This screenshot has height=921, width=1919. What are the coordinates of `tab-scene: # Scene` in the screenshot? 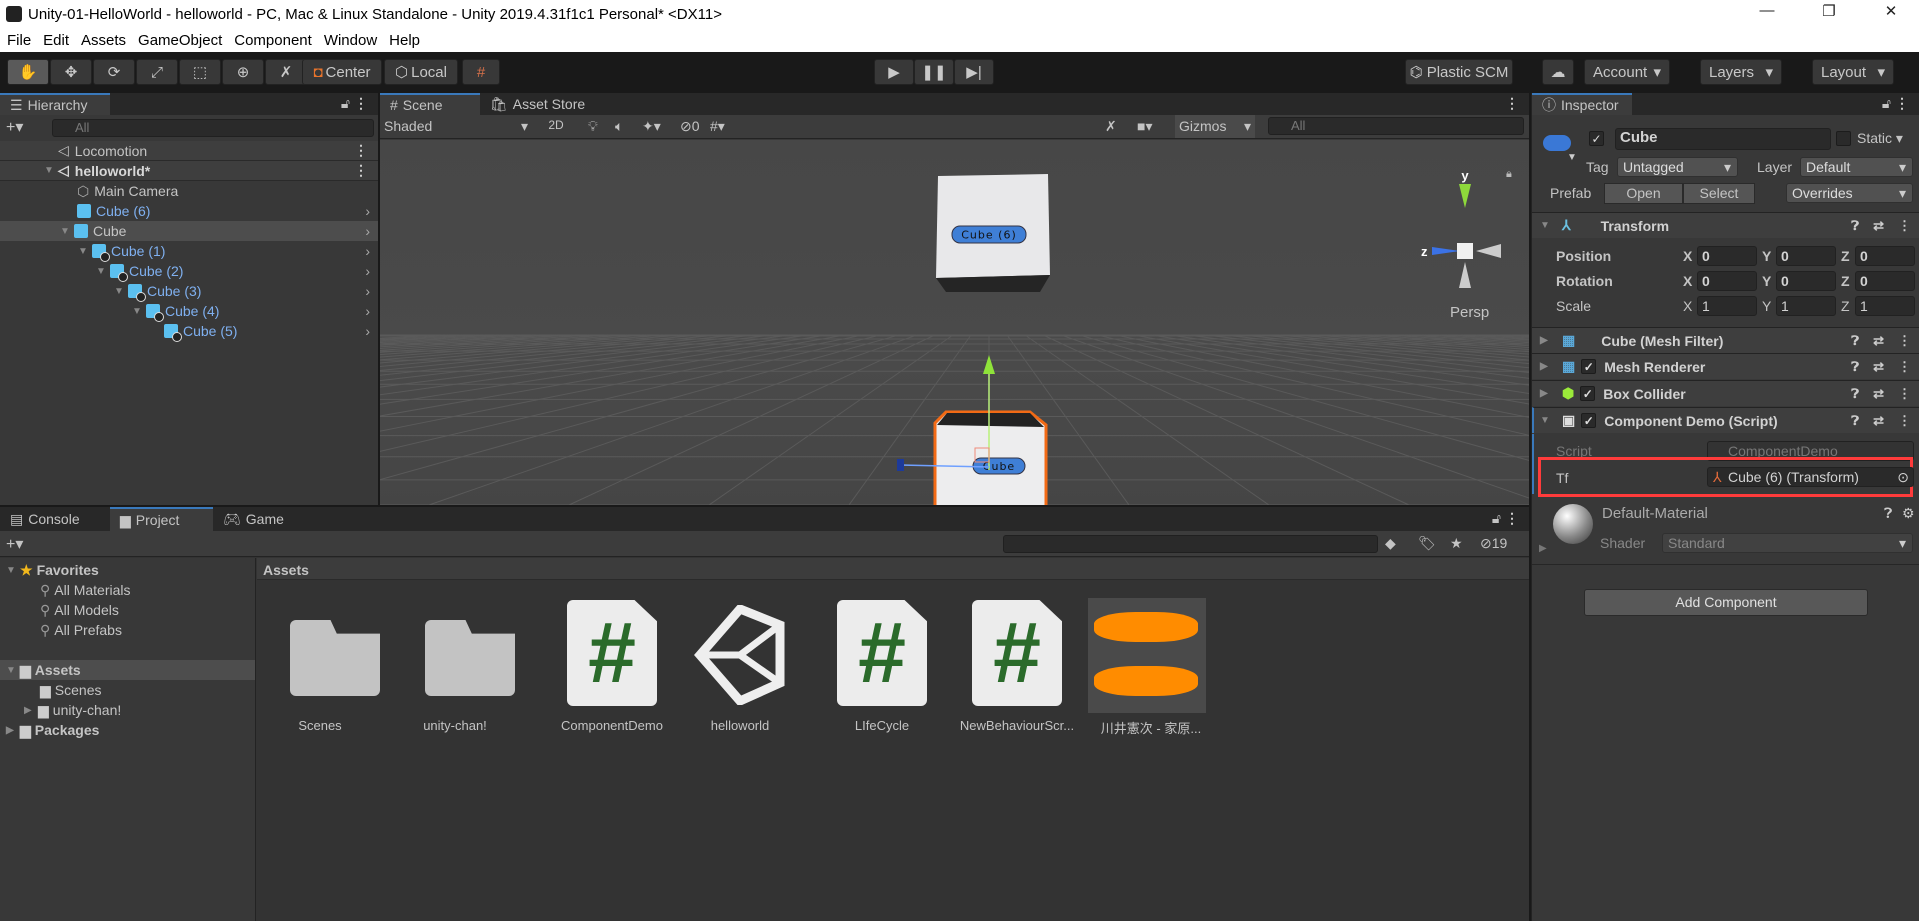 It's located at (430, 104).